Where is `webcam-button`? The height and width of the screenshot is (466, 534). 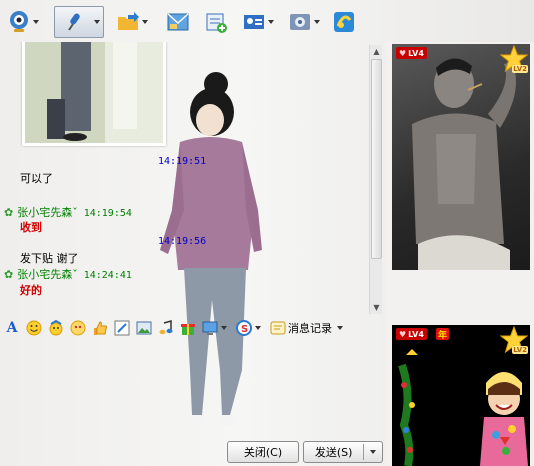
webcam-button is located at coordinates (23, 22).